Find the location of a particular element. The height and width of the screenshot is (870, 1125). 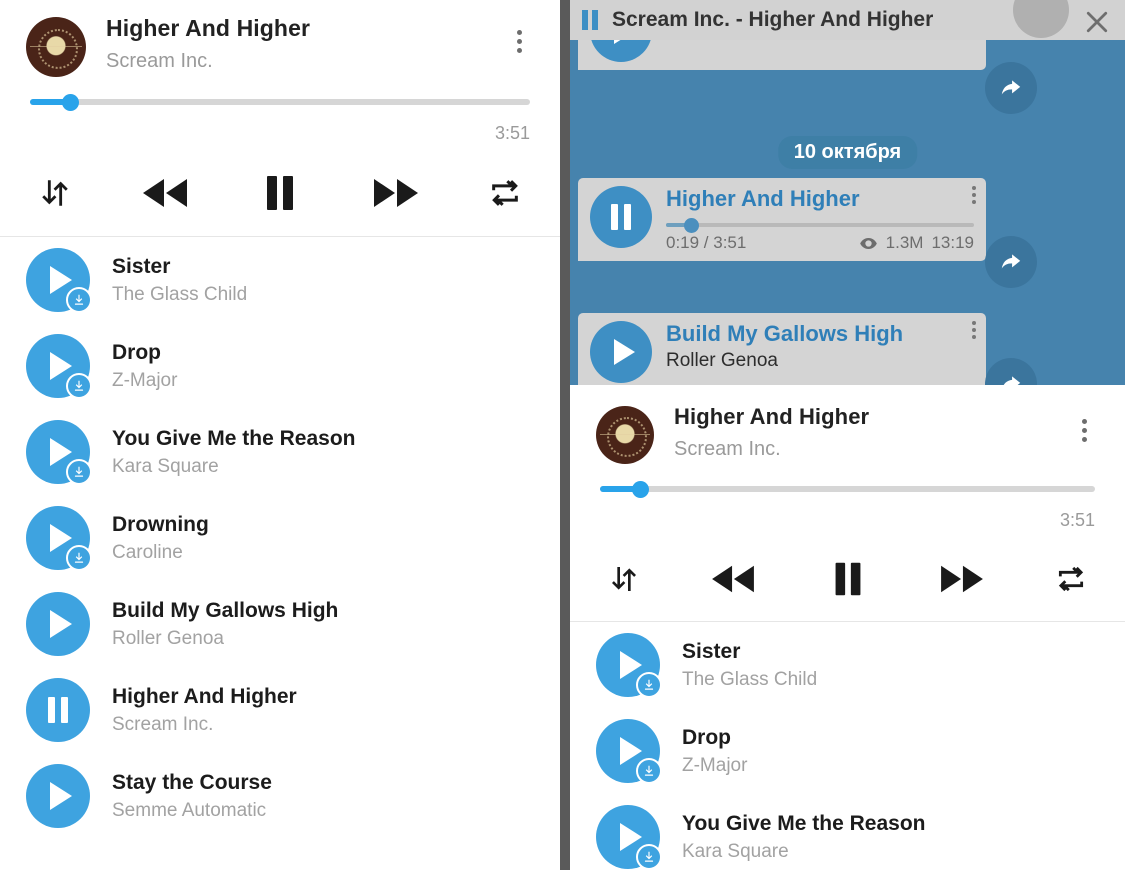

list-item-title: Drowning is located at coordinates (160, 524).